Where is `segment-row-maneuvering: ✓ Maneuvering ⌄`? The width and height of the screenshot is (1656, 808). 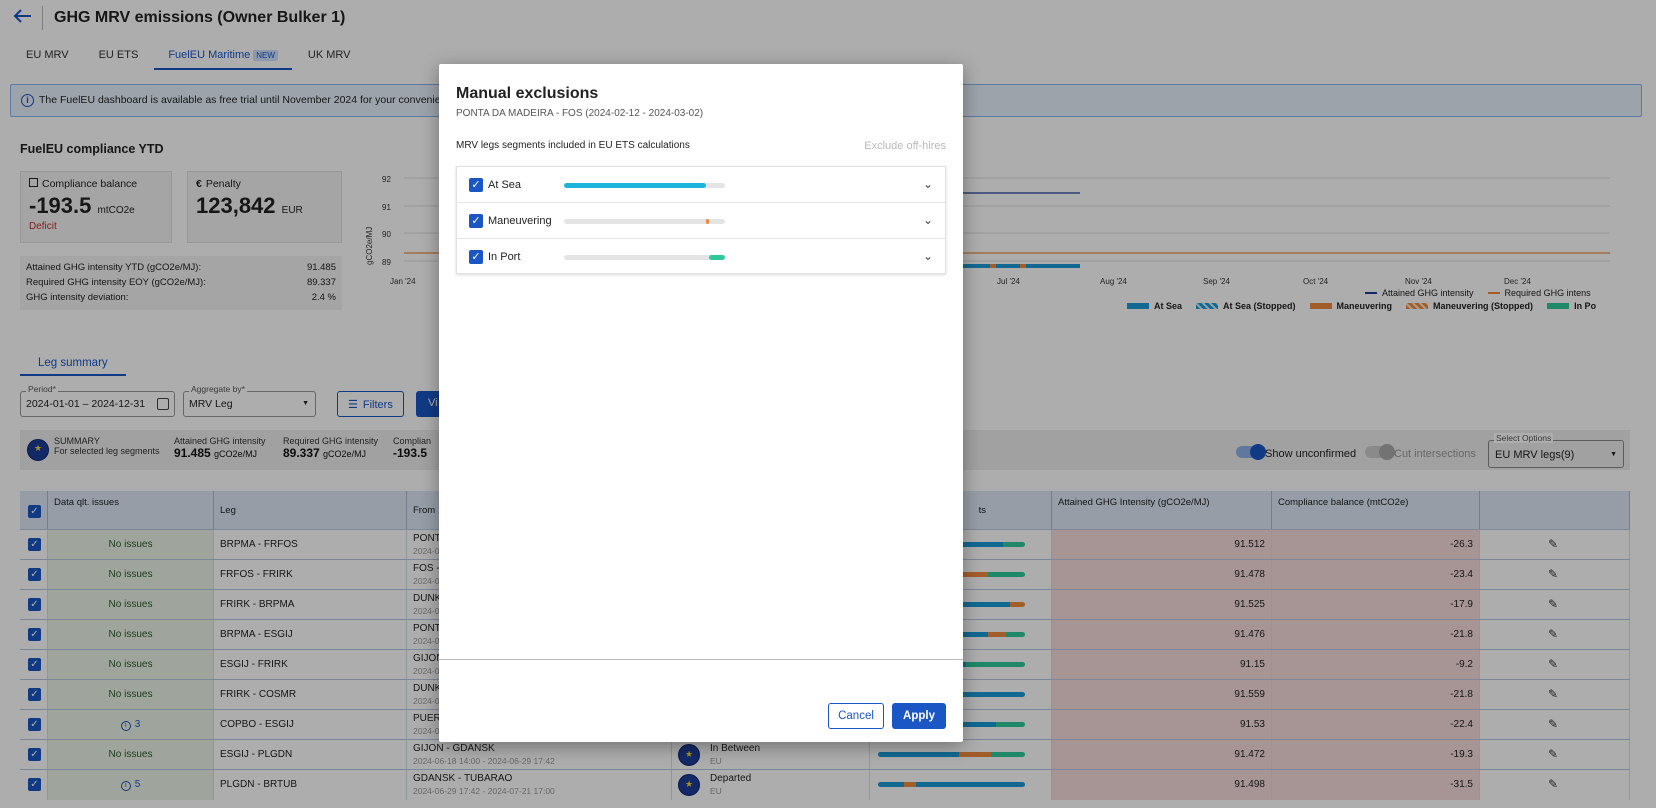 segment-row-maneuvering: ✓ Maneuvering ⌄ is located at coordinates (701, 221).